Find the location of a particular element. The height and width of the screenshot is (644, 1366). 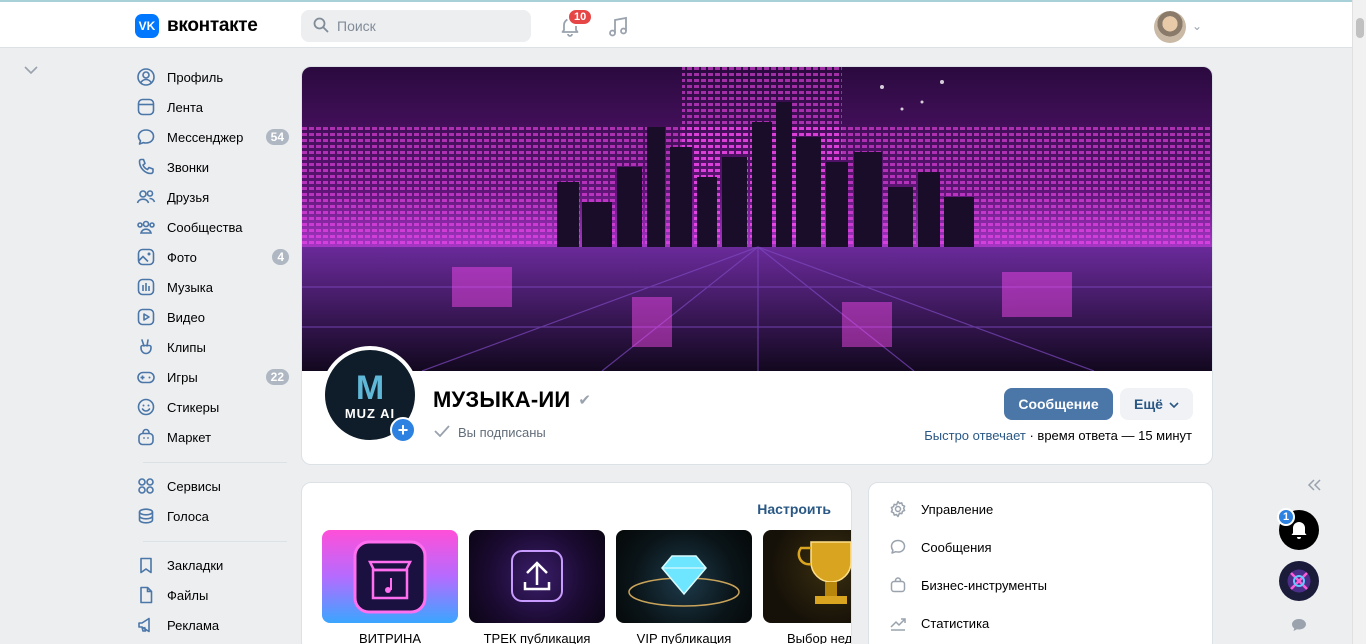

sidebar-item-label: Музыка is located at coordinates (190, 287).